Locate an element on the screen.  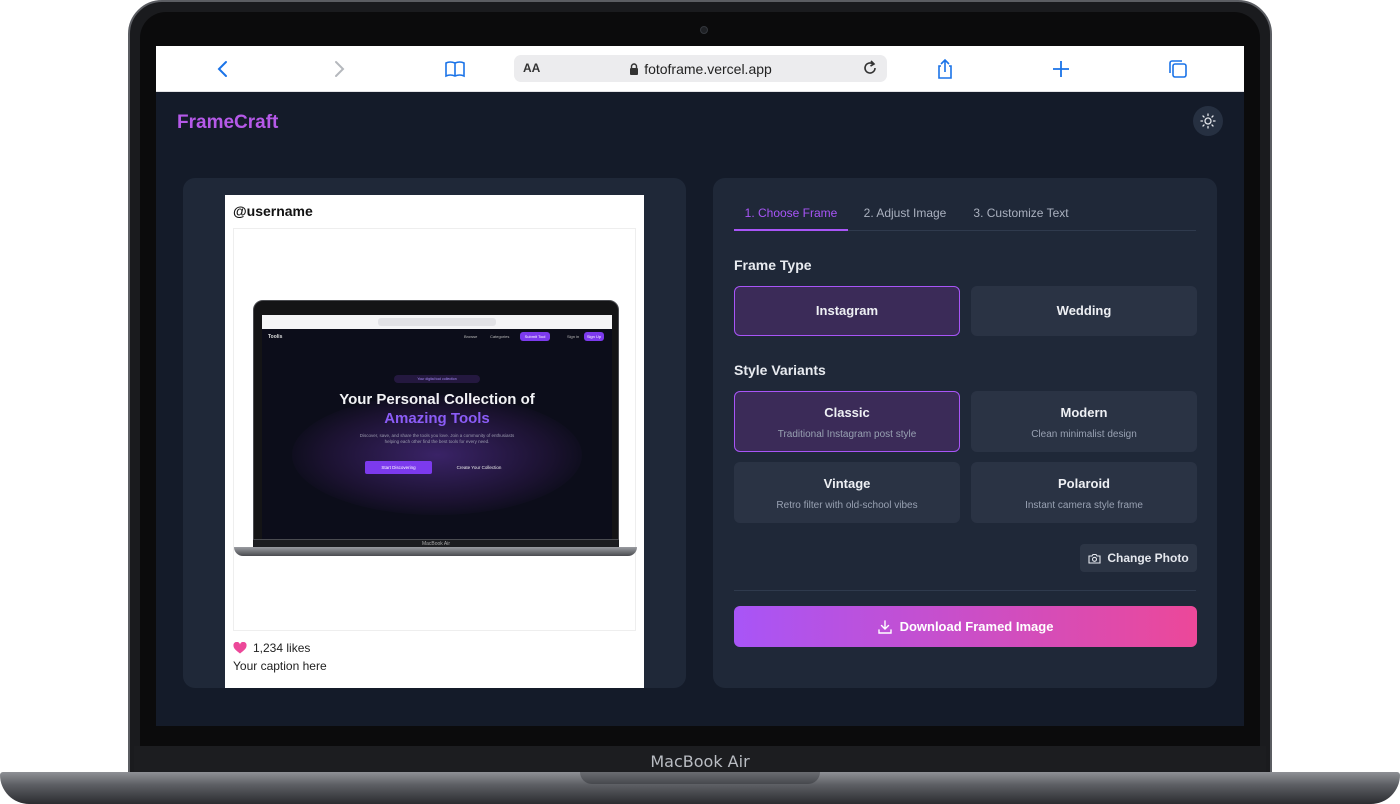
bookmarks-book-icon is located at coordinates (455, 69).